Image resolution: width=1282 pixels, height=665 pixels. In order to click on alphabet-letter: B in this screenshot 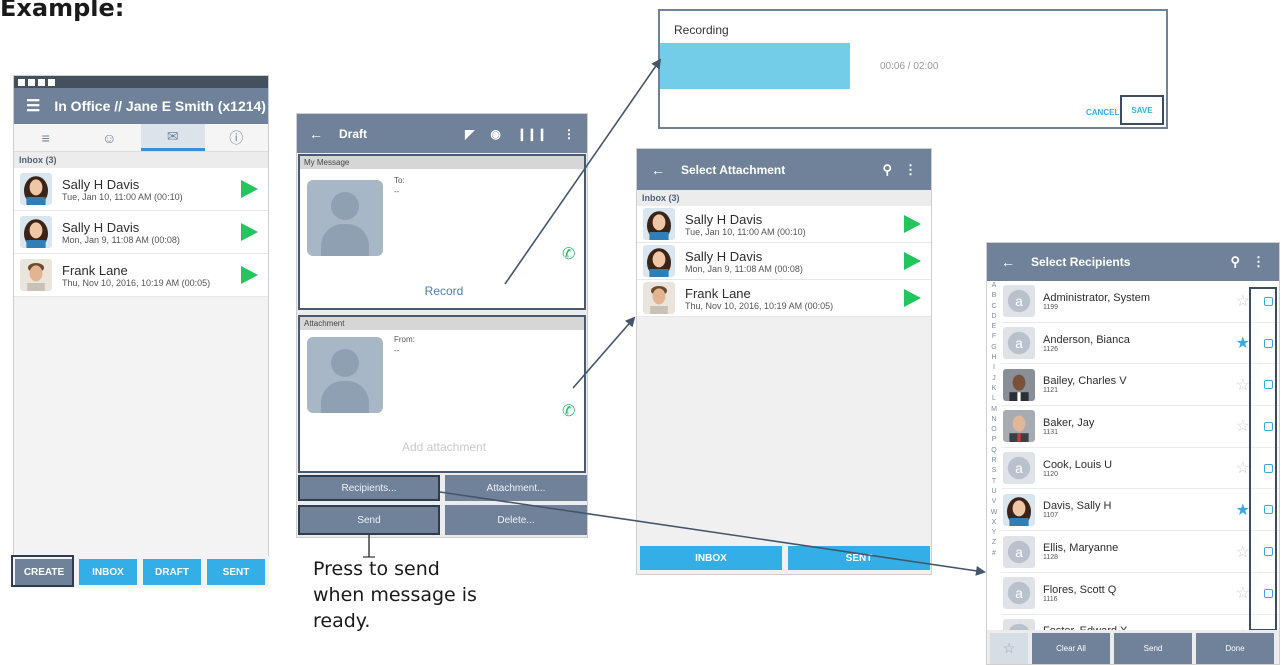, I will do `click(994, 296)`.